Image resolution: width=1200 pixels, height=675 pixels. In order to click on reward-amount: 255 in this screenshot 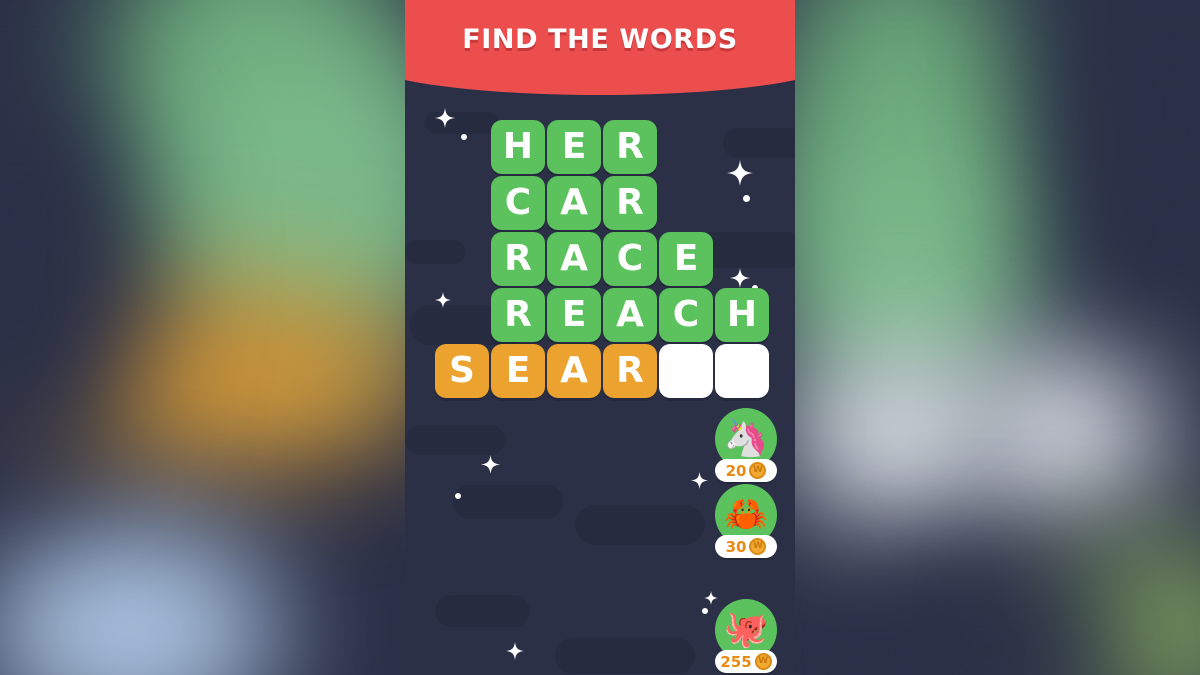, I will do `click(736, 661)`.